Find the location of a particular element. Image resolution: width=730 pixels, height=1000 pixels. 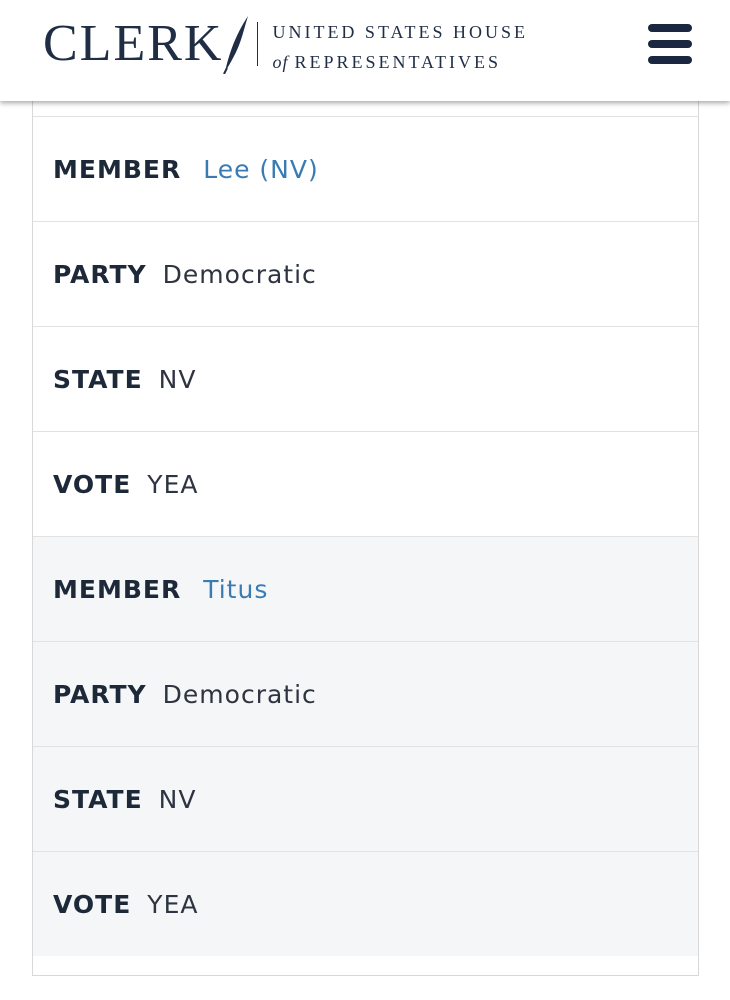

logo-representatives: REPRESENTATIVES is located at coordinates (398, 62).